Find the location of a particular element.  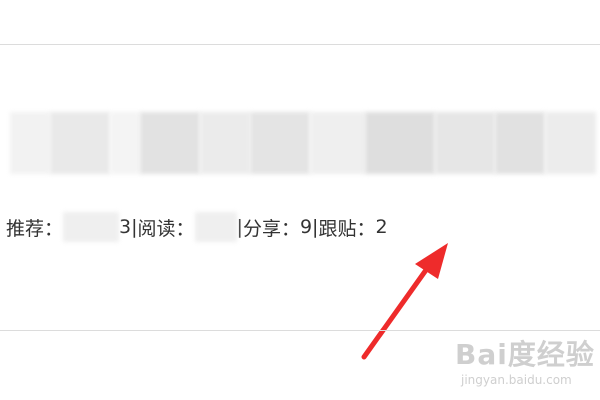

recommend-count-tail: 3 is located at coordinates (125, 227).